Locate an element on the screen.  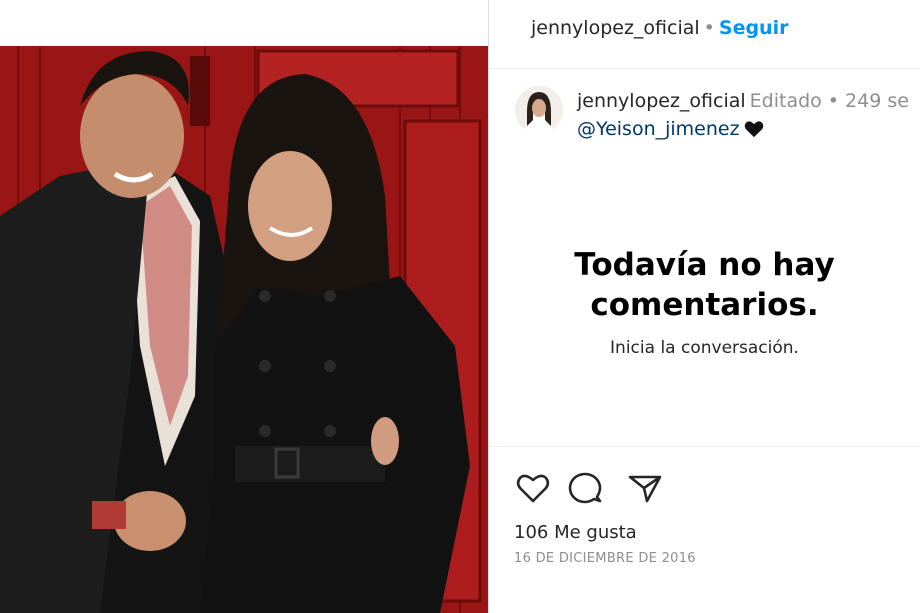
share-icon is located at coordinates (645, 488).